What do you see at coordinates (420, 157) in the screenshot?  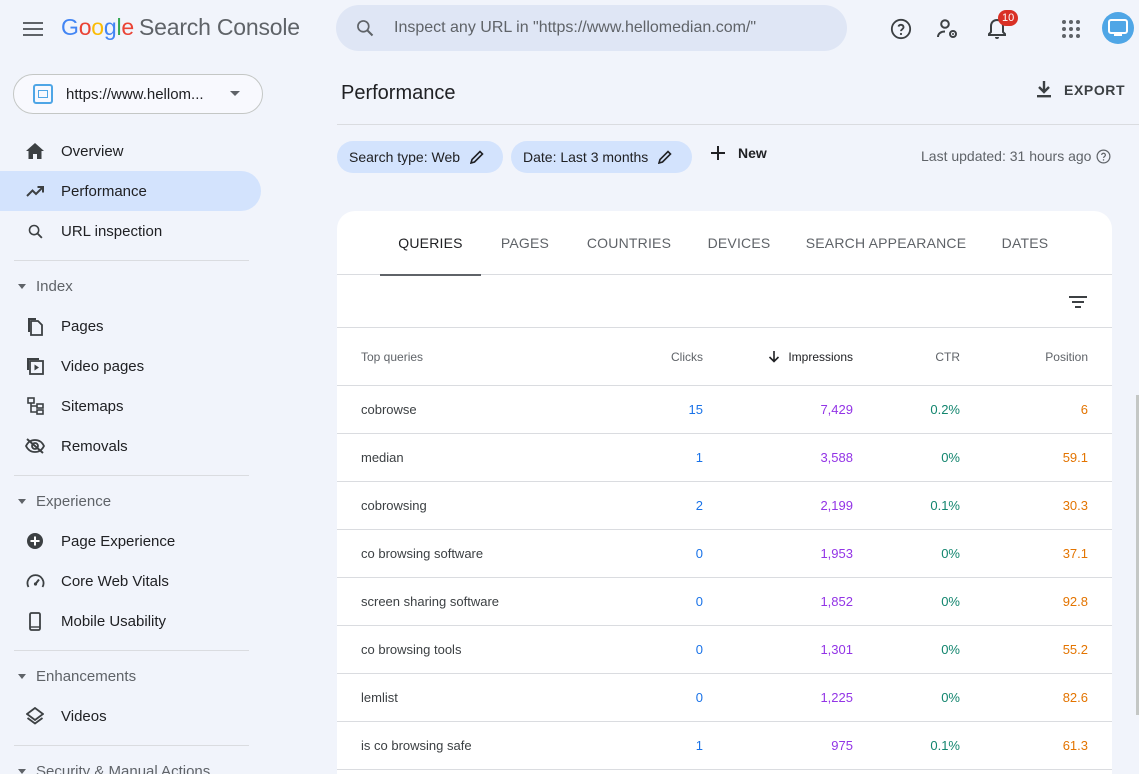 I see `search-type-filter-chip: Search type: Web` at bounding box center [420, 157].